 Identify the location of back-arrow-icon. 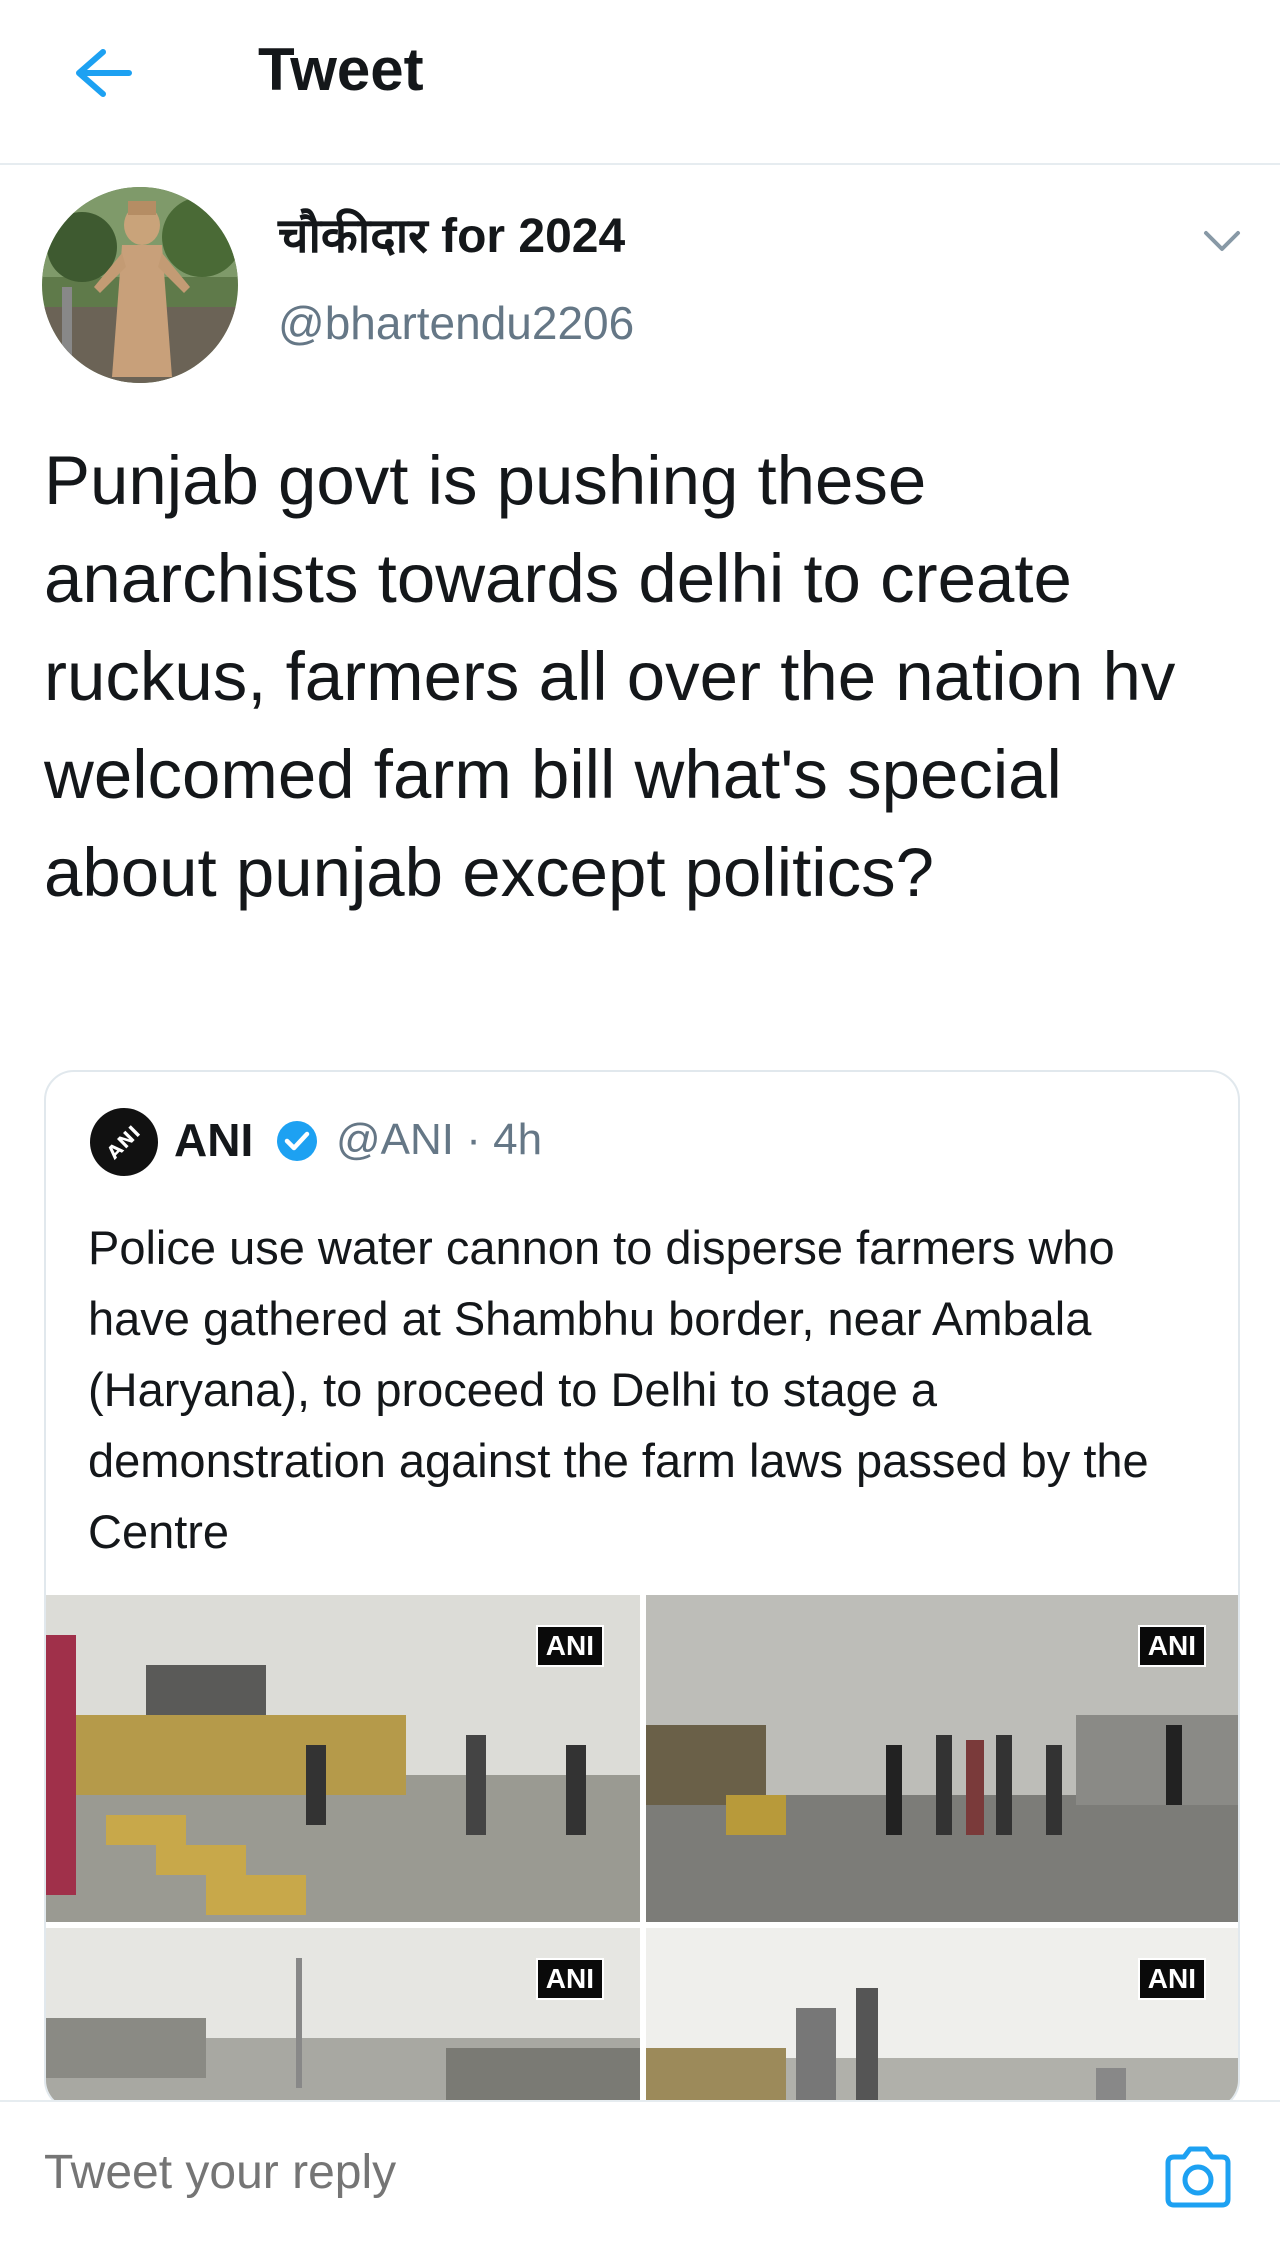
(104, 73).